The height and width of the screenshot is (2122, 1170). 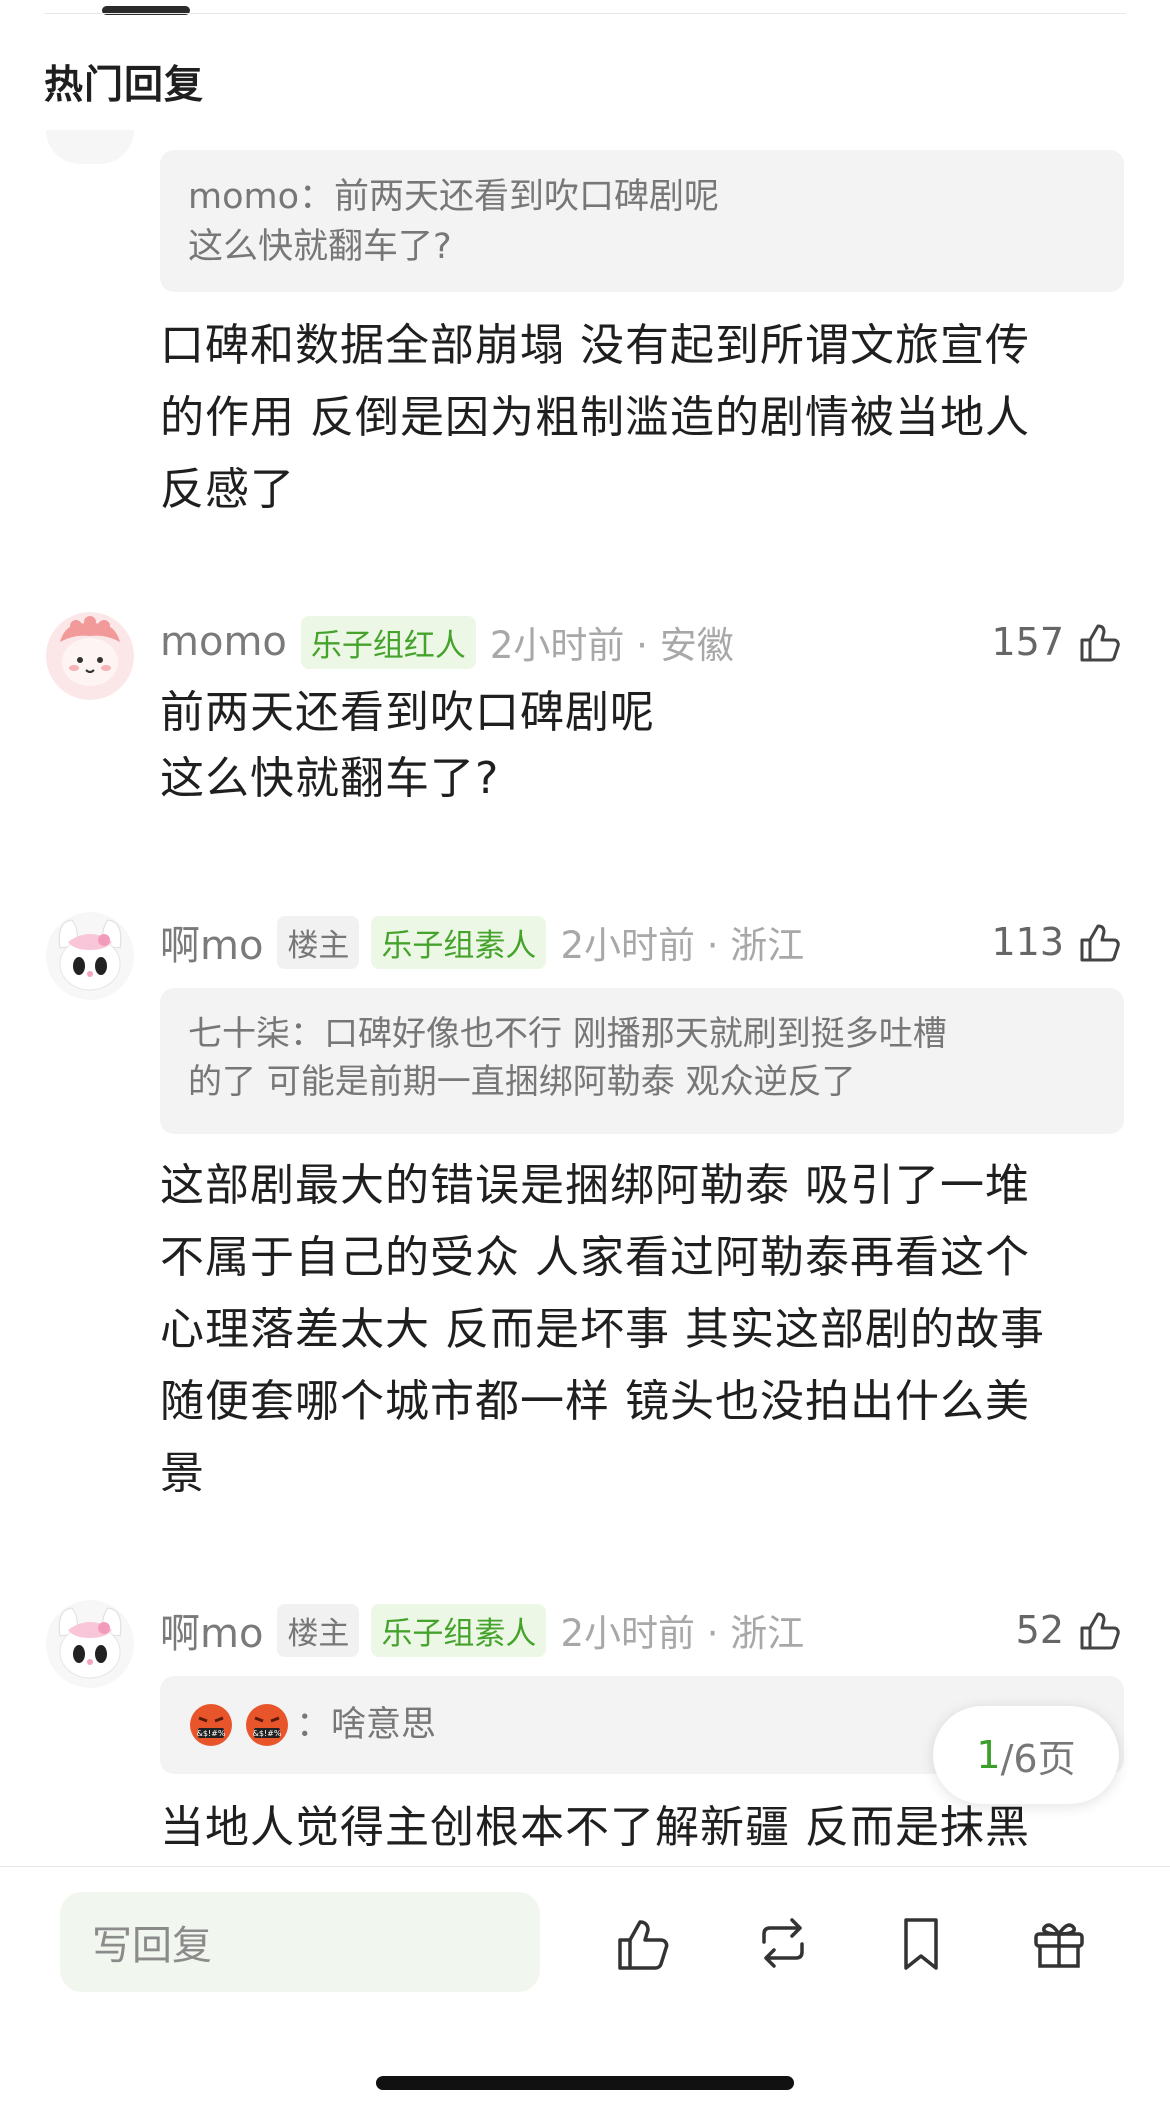 I want to click on comment-meta: 2小时前 · 安徽, so click(x=611, y=645).